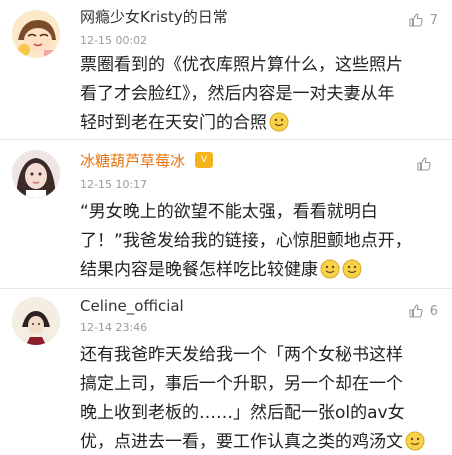  I want to click on vip-badge-icon: V, so click(204, 160).